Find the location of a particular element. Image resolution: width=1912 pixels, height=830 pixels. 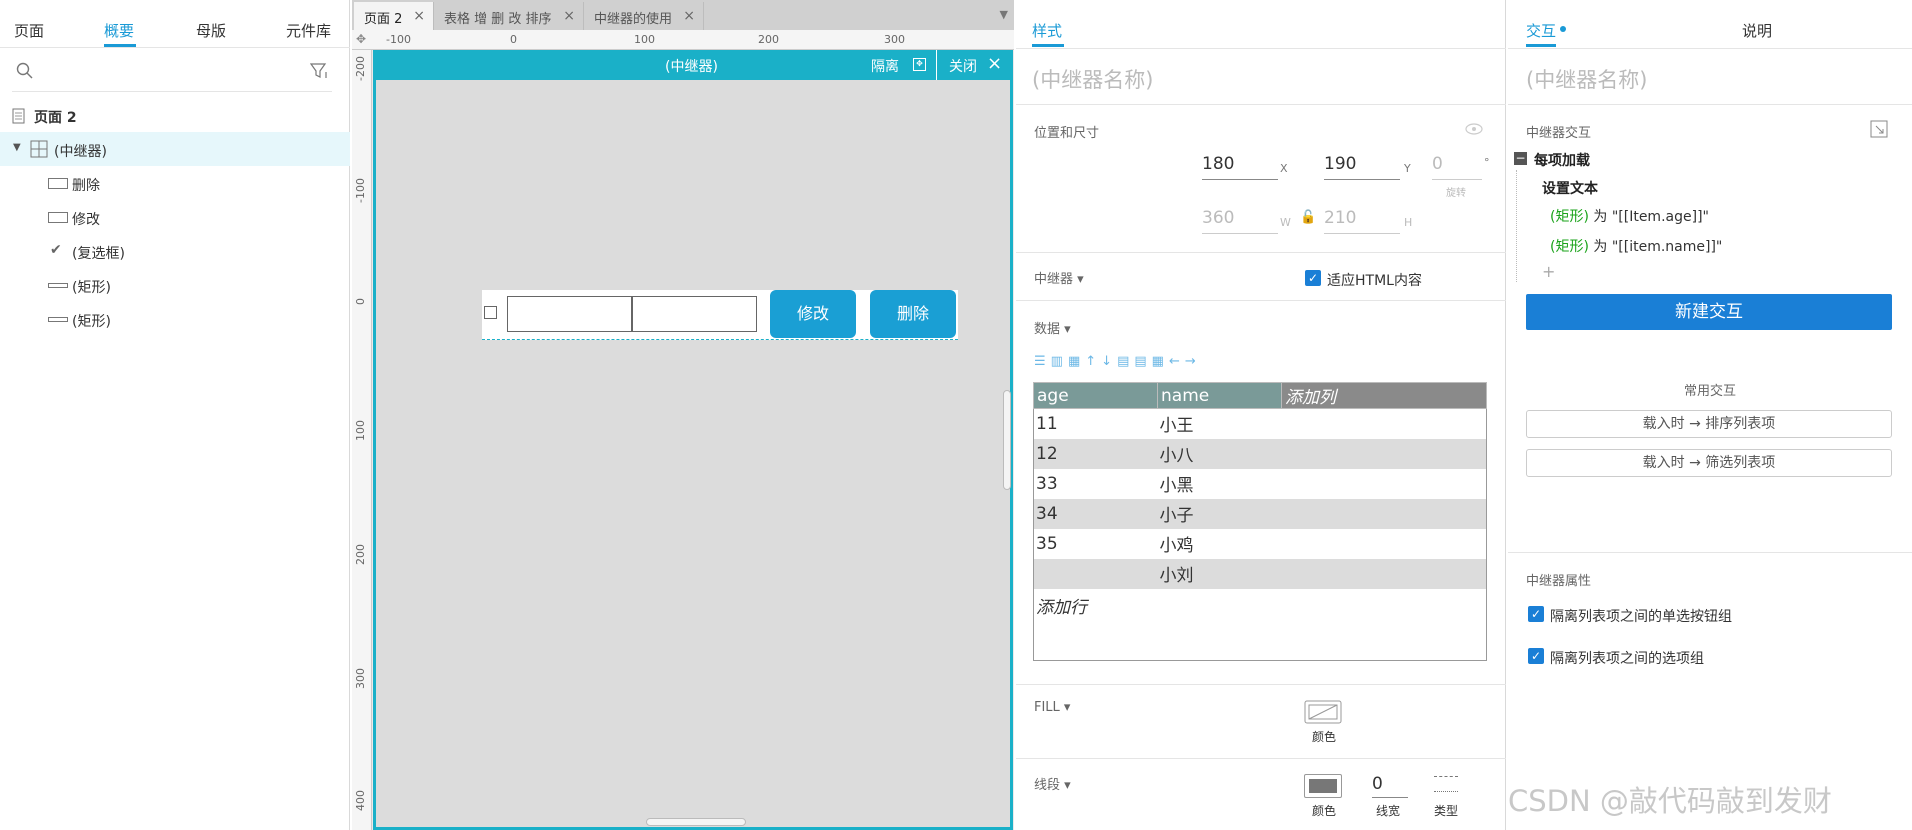

stroke-width-input: 0 is located at coordinates (1390, 786).